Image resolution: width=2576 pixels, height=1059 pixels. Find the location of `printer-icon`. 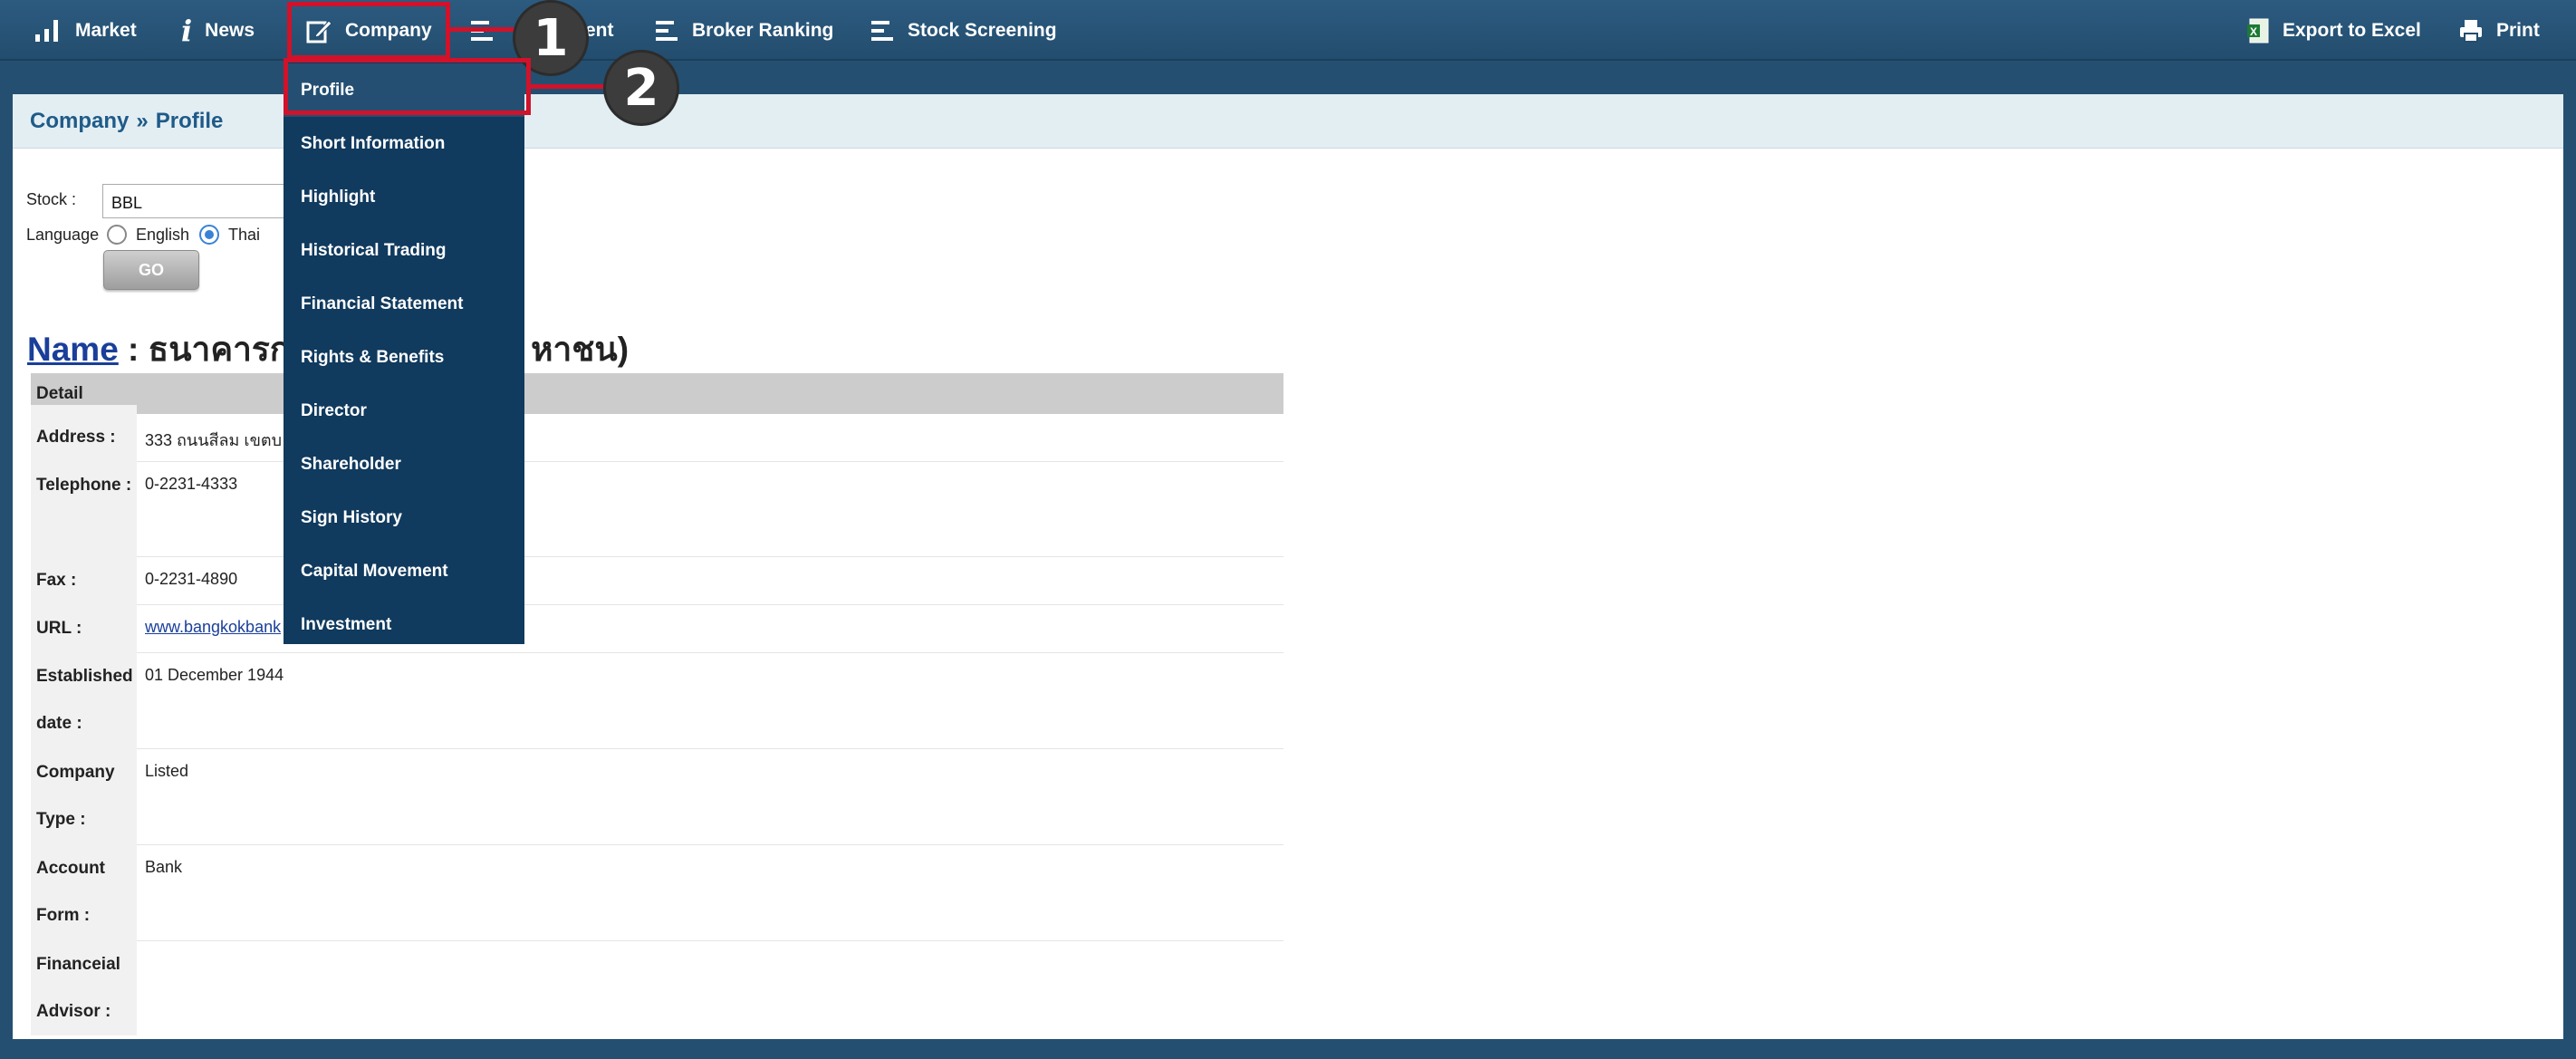

printer-icon is located at coordinates (2471, 30).